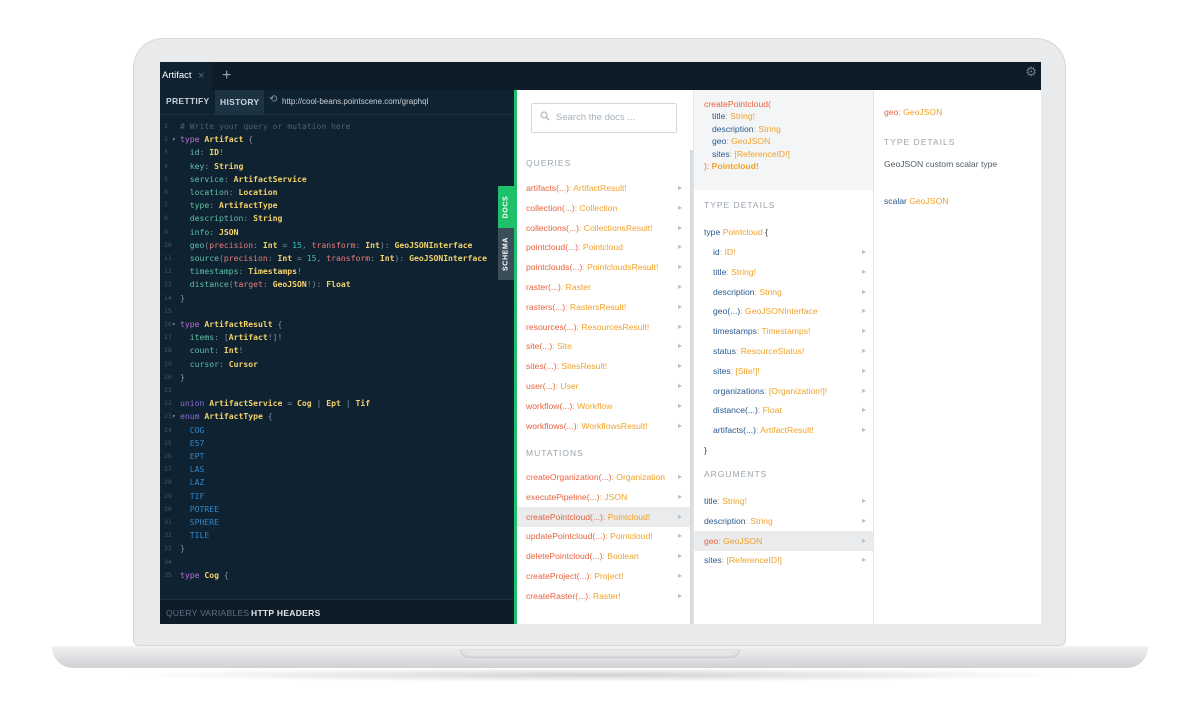 The height and width of the screenshot is (712, 1200). I want to click on http-headers-tab: HTTP HEADERS, so click(286, 613).